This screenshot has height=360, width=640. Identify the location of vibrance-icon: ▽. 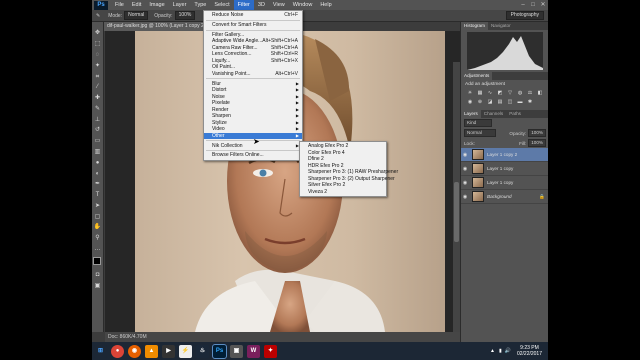
(510, 93).